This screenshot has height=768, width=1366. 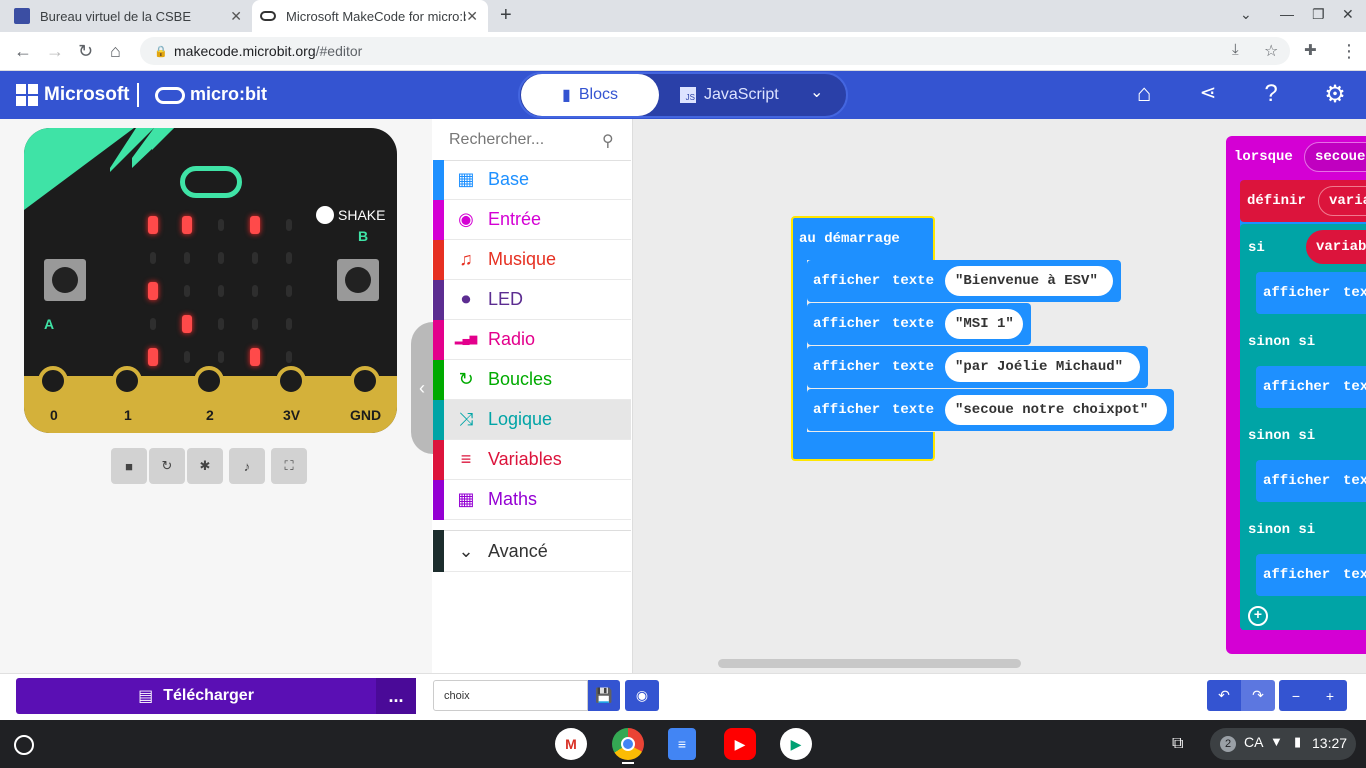 I want to click on tab-search-icon: ⌄, so click(x=1246, y=14).